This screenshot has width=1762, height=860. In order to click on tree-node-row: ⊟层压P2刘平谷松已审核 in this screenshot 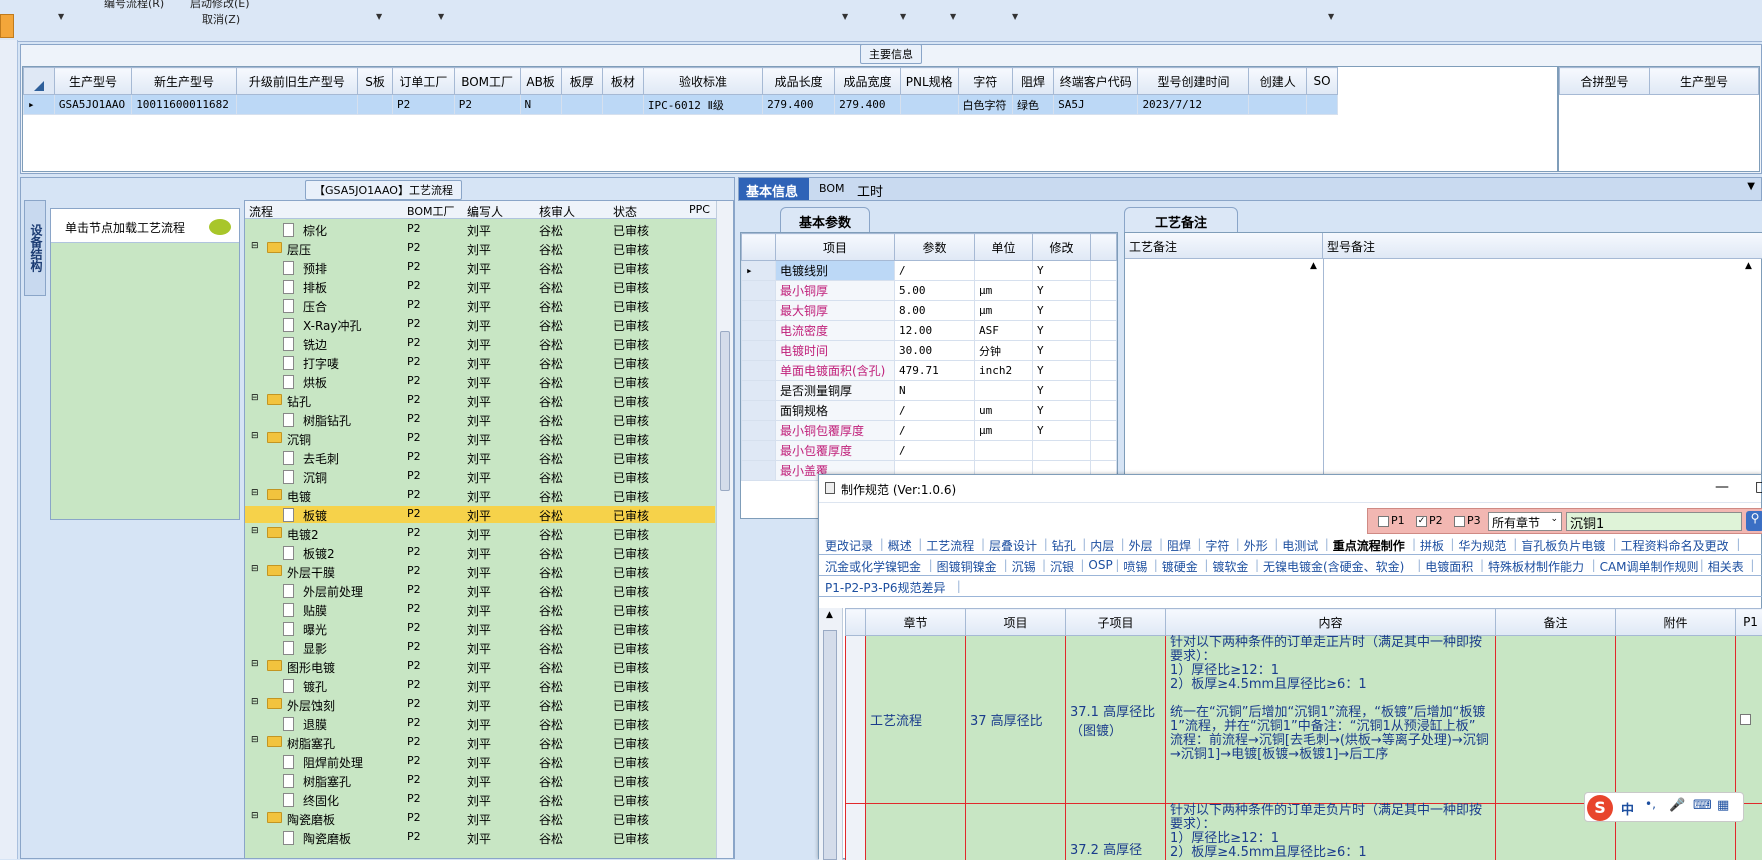, I will do `click(455, 248)`.